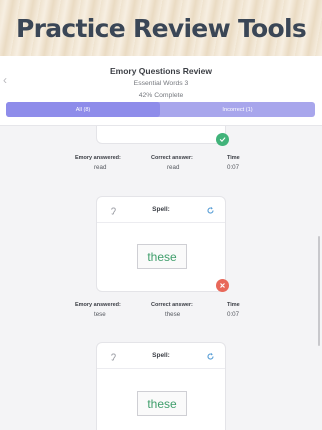 This screenshot has height=430, width=322. What do you see at coordinates (161, 83) in the screenshot?
I see `lesson-subtitle: Essential Words 3` at bounding box center [161, 83].